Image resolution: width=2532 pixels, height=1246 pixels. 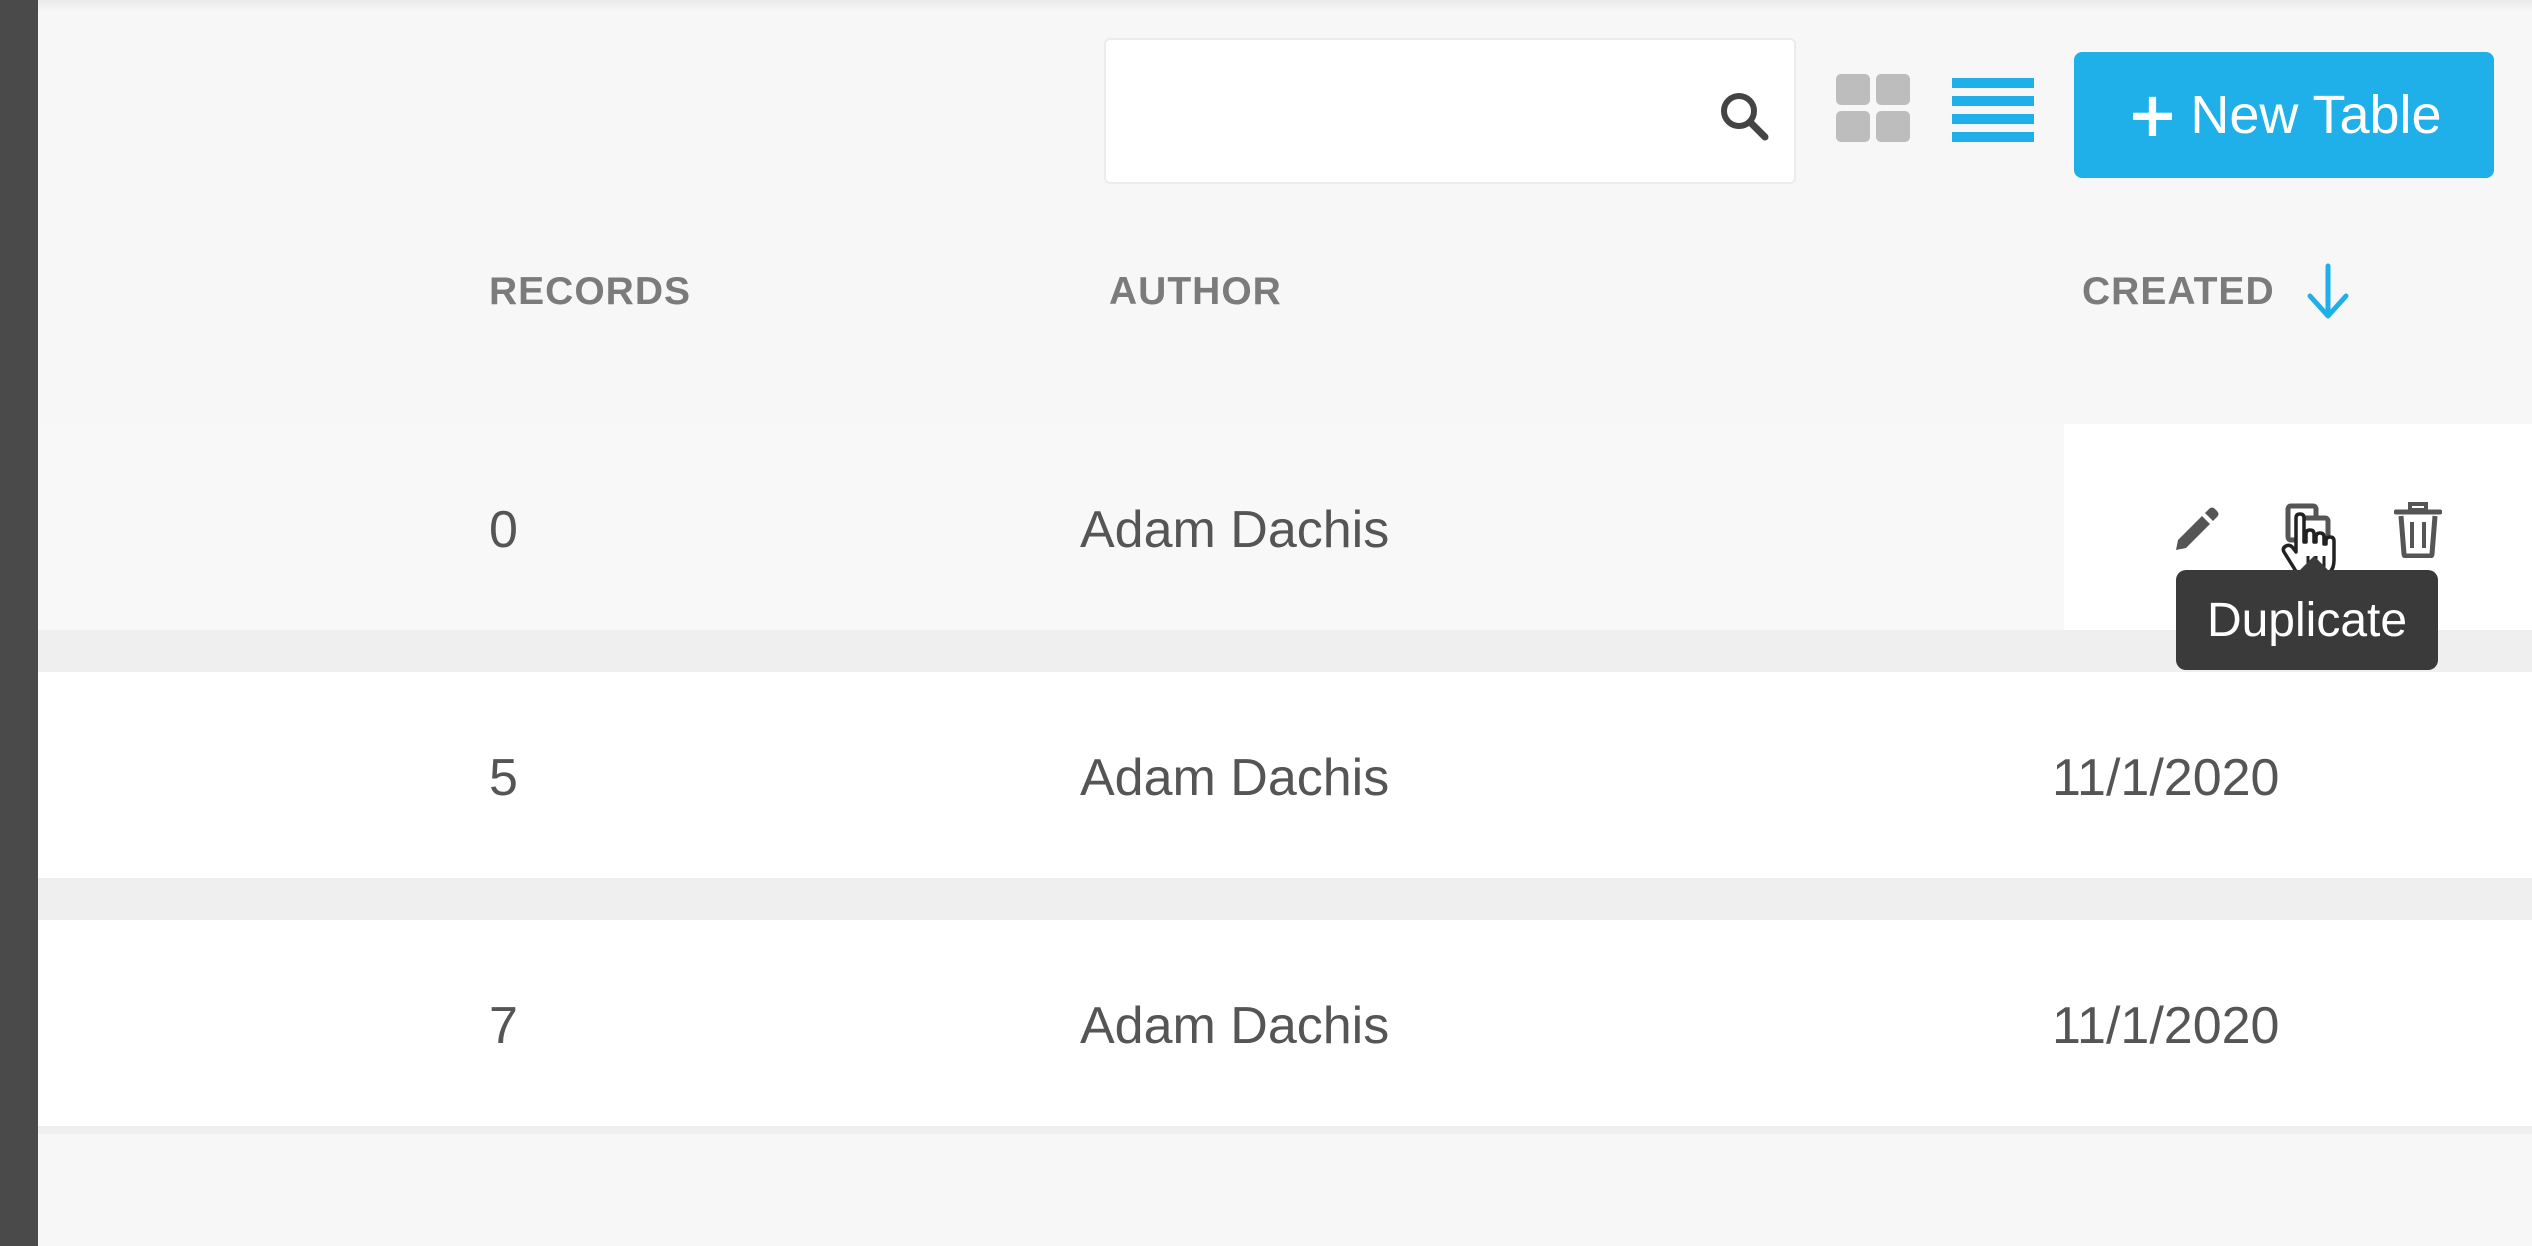 What do you see at coordinates (2178, 292) in the screenshot?
I see `column-header-created: CREATED` at bounding box center [2178, 292].